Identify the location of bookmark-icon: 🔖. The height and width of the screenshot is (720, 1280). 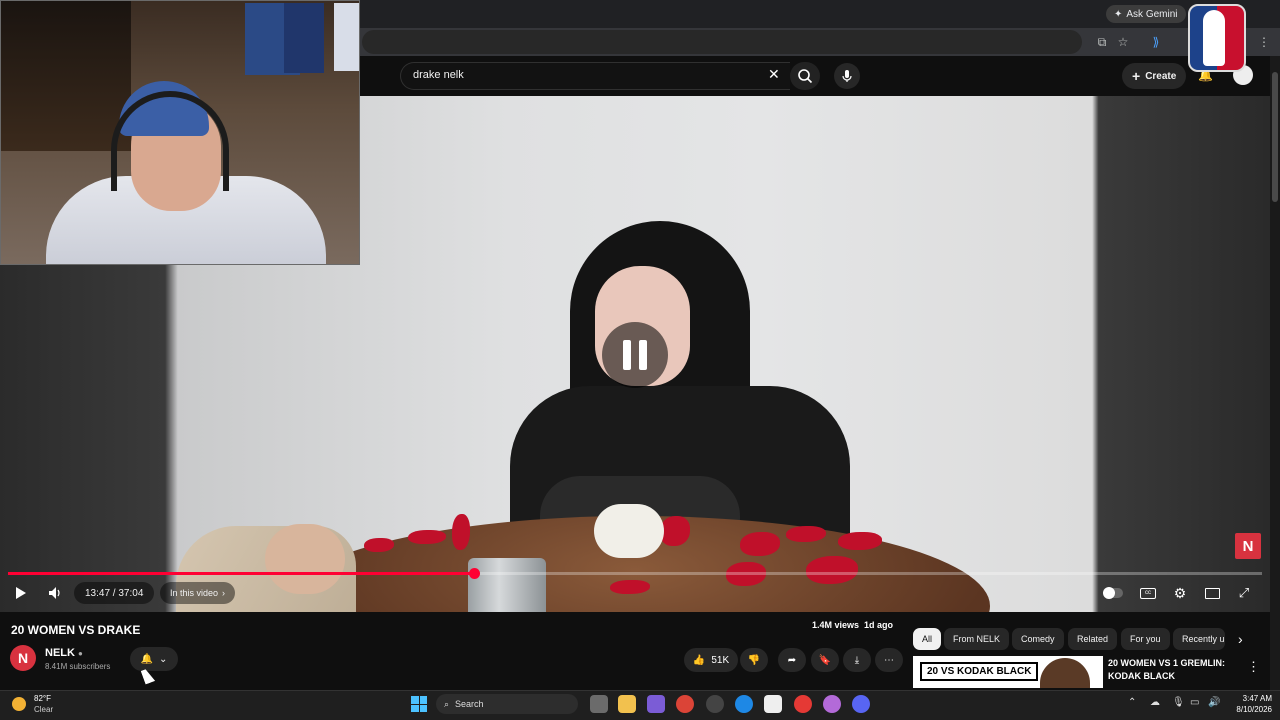
(825, 660).